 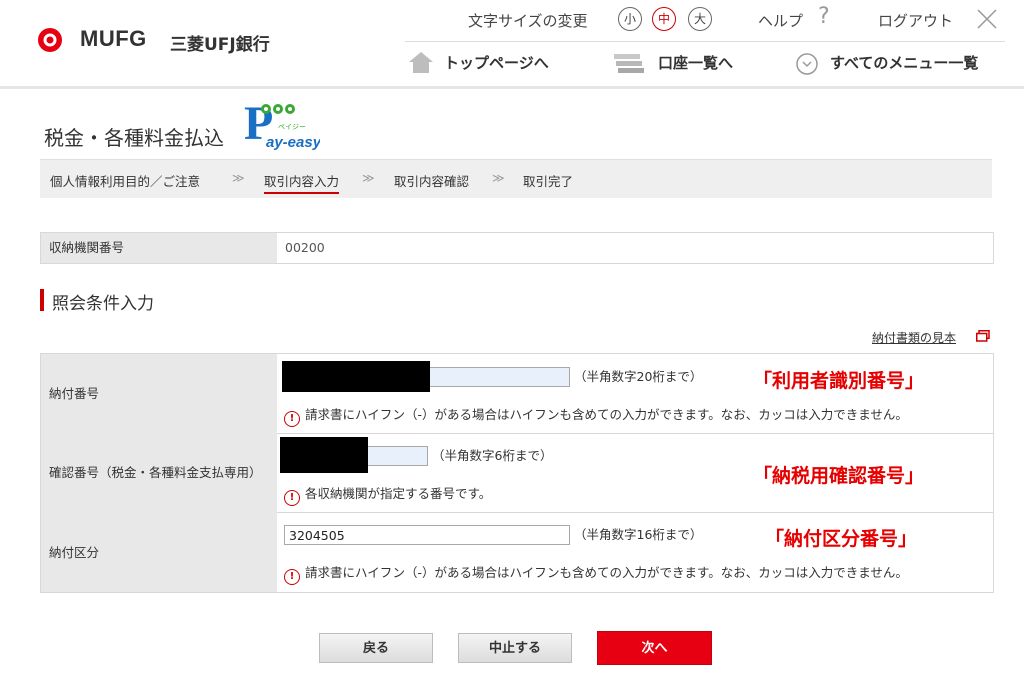 What do you see at coordinates (630, 19) in the screenshot?
I see `font-size-small-button: 小` at bounding box center [630, 19].